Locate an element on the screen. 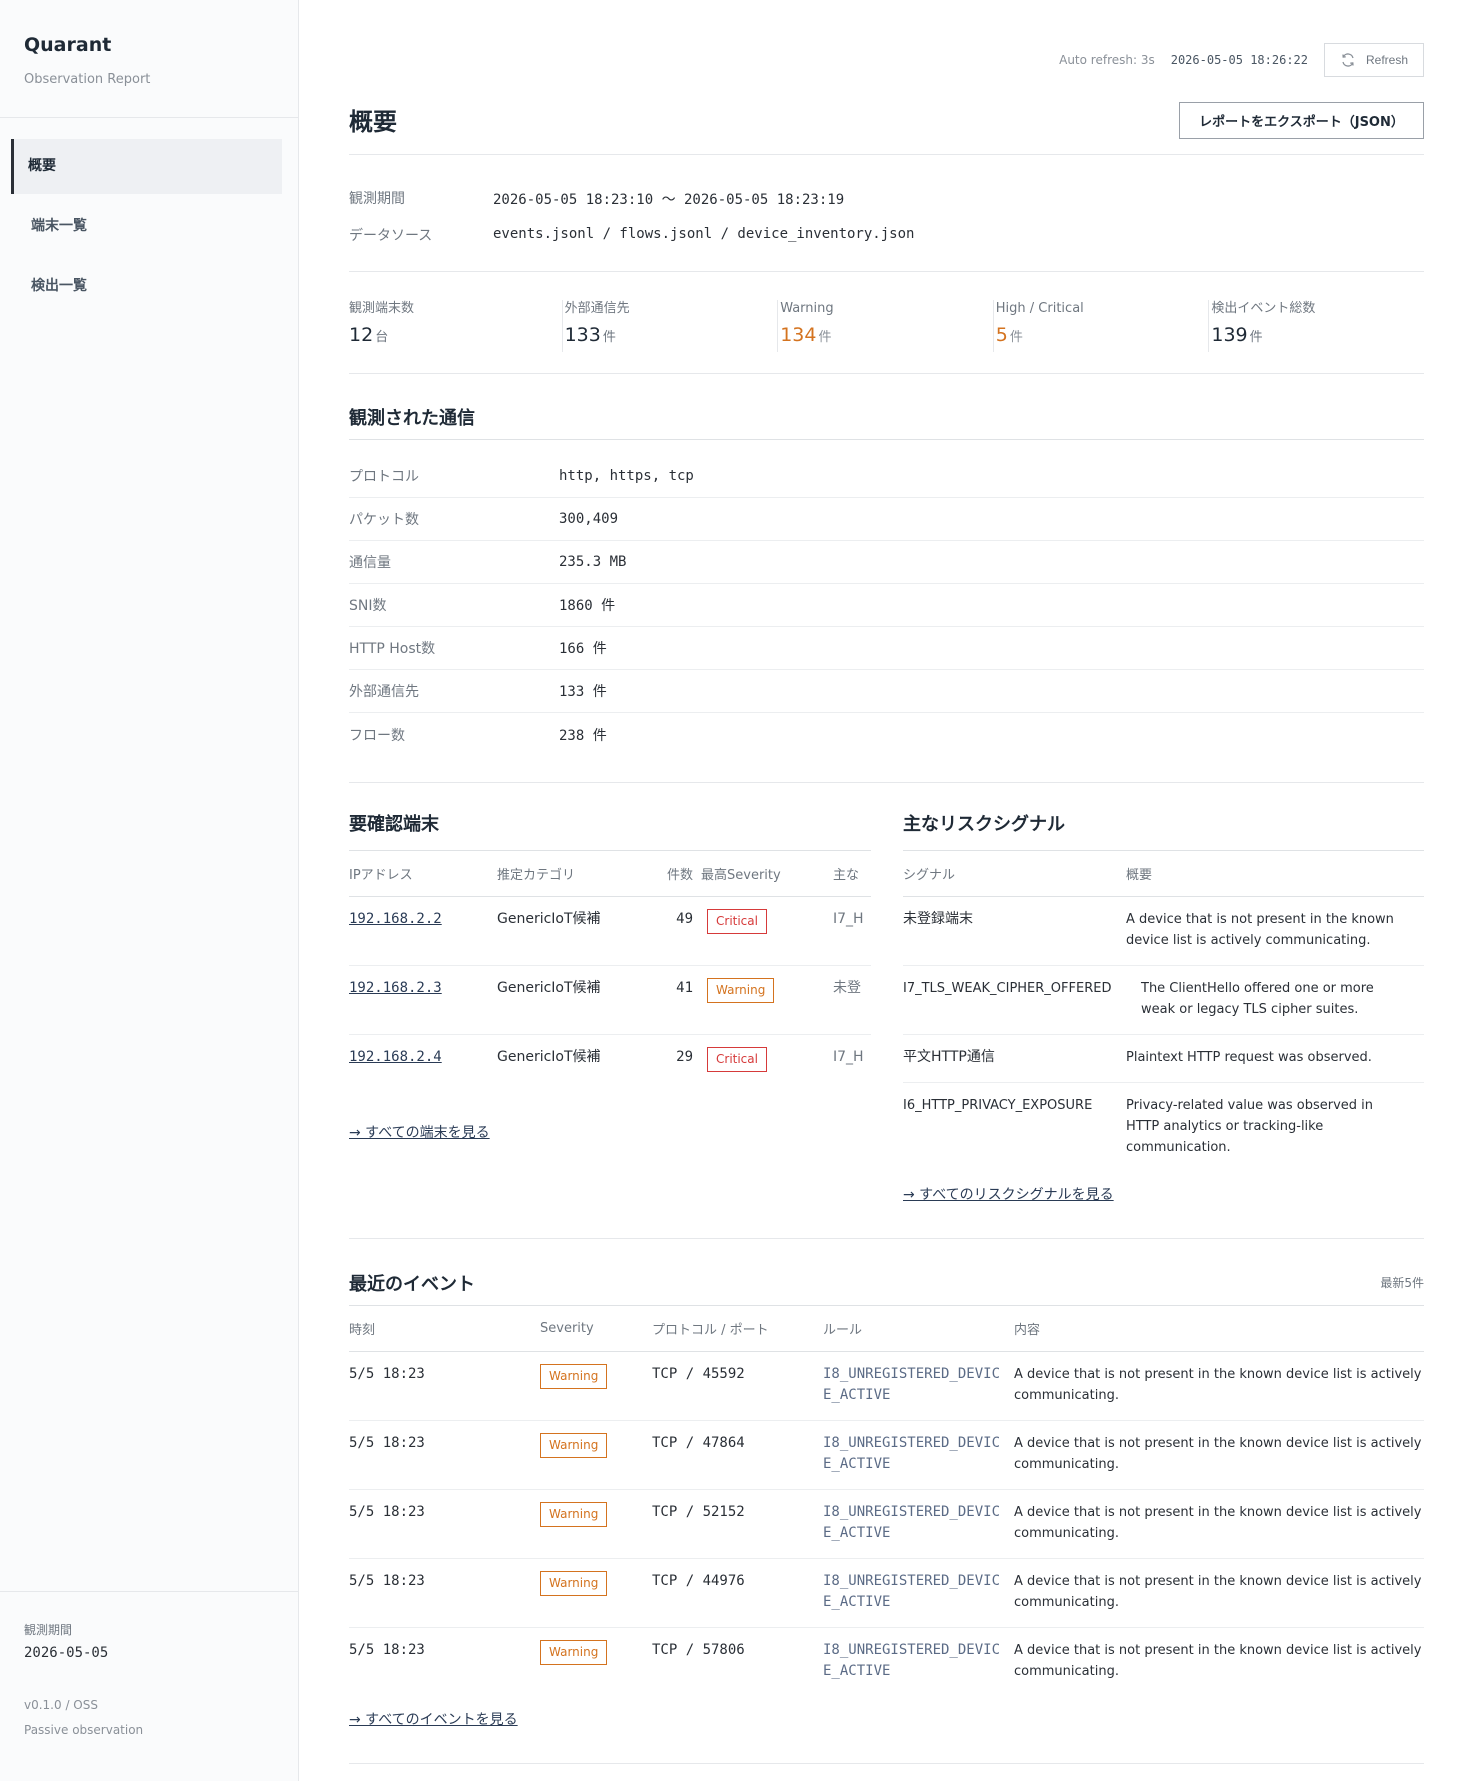 This screenshot has height=1781, width=1468. stat-total-events: 検出イベント総数 139 件 is located at coordinates (1316, 326).